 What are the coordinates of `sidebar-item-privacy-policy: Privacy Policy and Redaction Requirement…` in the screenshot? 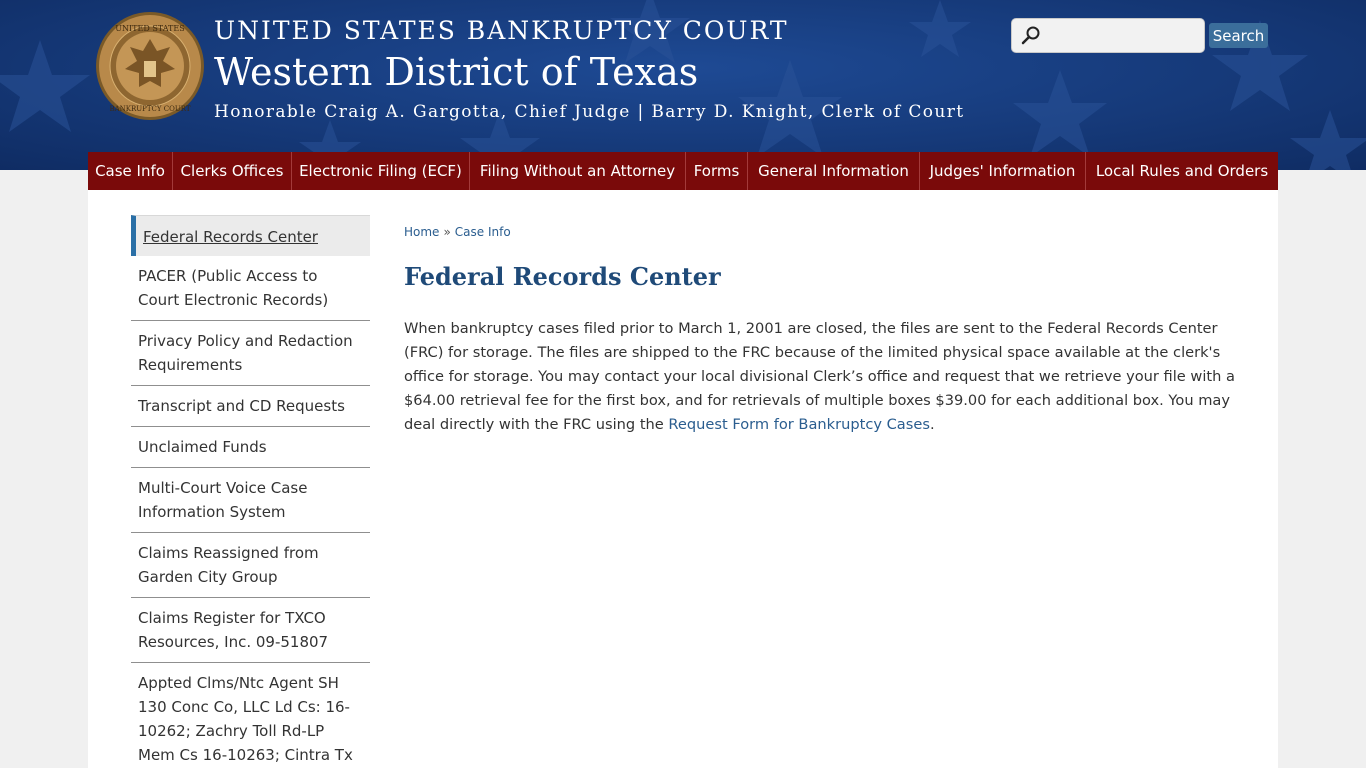 It's located at (250, 353).